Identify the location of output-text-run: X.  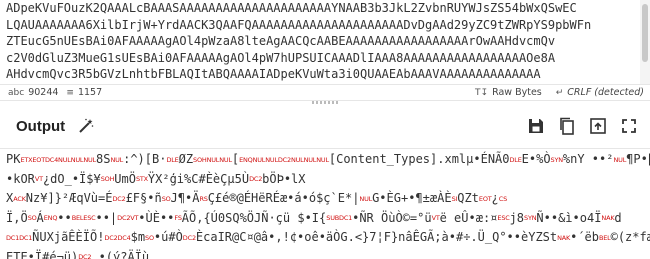
(10, 198).